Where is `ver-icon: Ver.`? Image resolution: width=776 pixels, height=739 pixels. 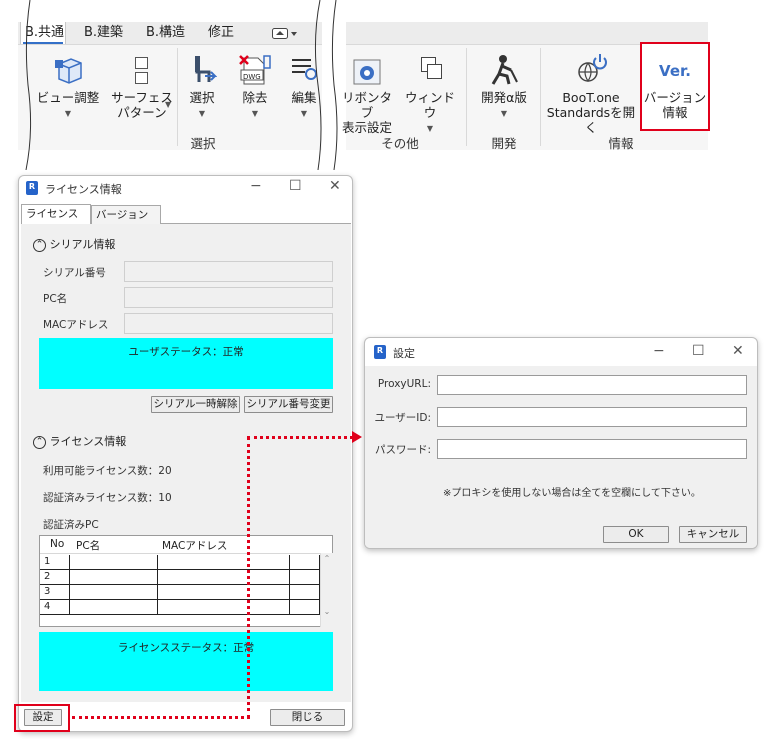 ver-icon: Ver. is located at coordinates (675, 71).